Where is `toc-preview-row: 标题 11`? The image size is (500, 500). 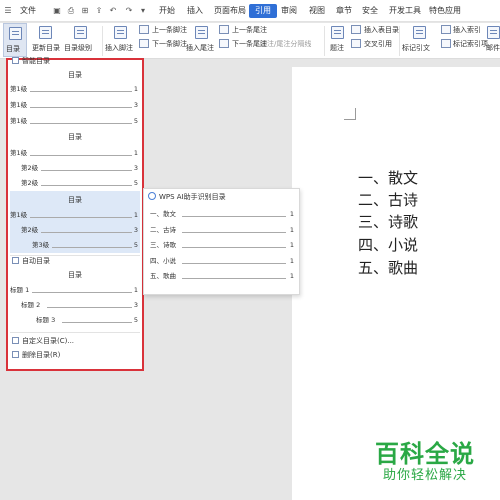
toc-preview-row: 标题 11 is located at coordinates (74, 290).